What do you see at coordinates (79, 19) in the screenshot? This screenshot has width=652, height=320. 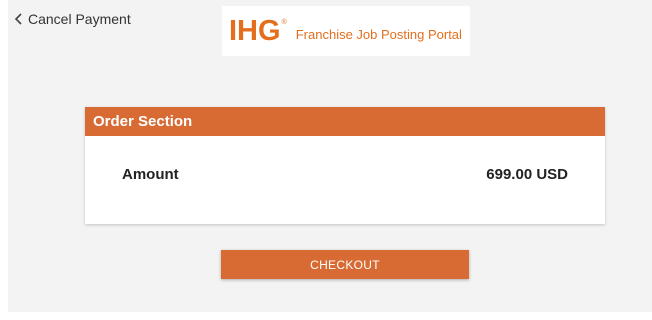 I see `cancel-payment-label: Cancel Payment` at bounding box center [79, 19].